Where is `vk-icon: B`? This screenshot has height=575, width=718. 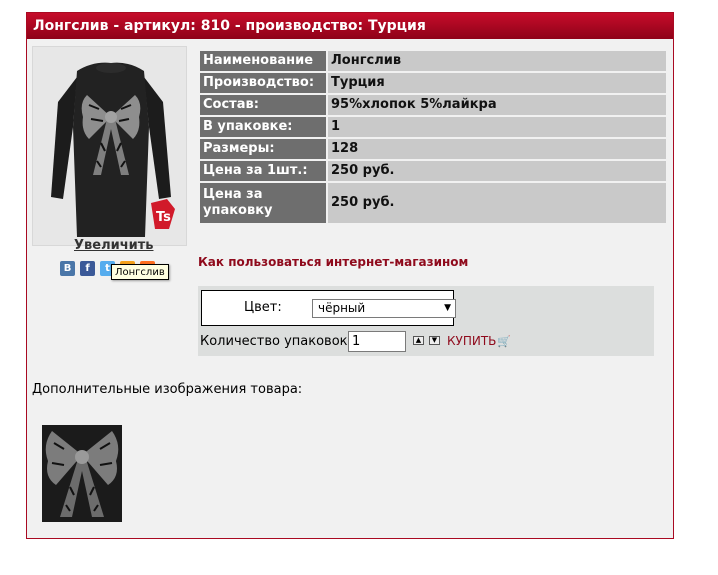
vk-icon: B is located at coordinates (67, 268).